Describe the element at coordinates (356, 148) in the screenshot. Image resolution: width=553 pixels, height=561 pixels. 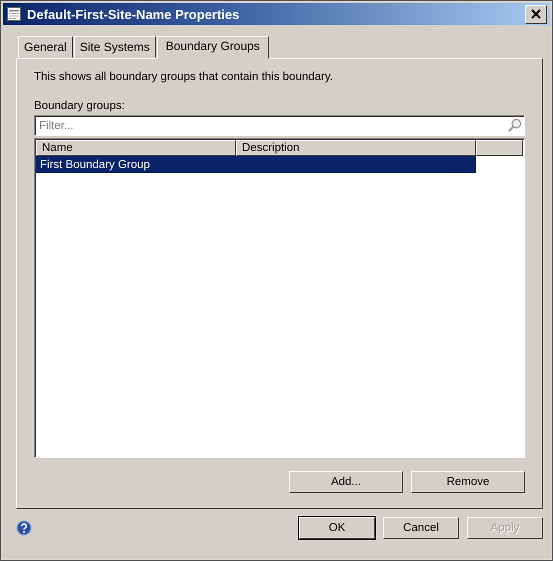
I see `column-header: Description` at that location.